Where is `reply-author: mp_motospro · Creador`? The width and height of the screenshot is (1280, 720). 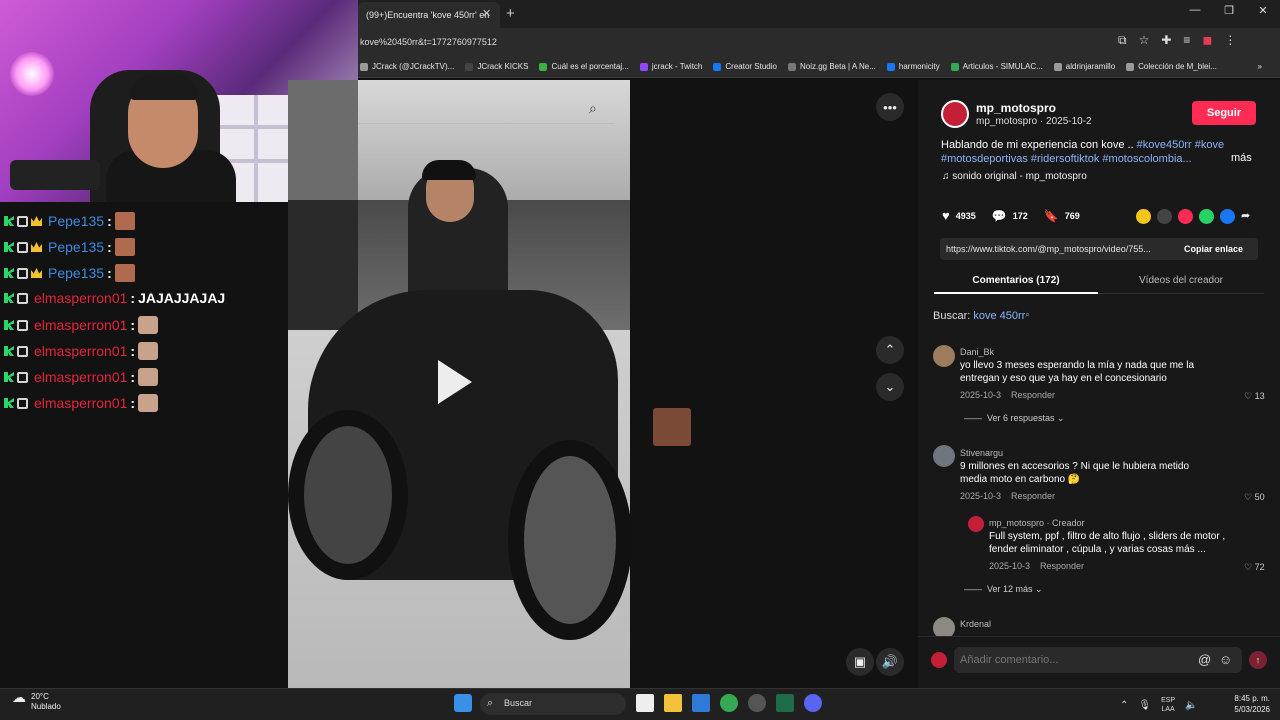 reply-author: mp_motospro · Creador is located at coordinates (1037, 523).